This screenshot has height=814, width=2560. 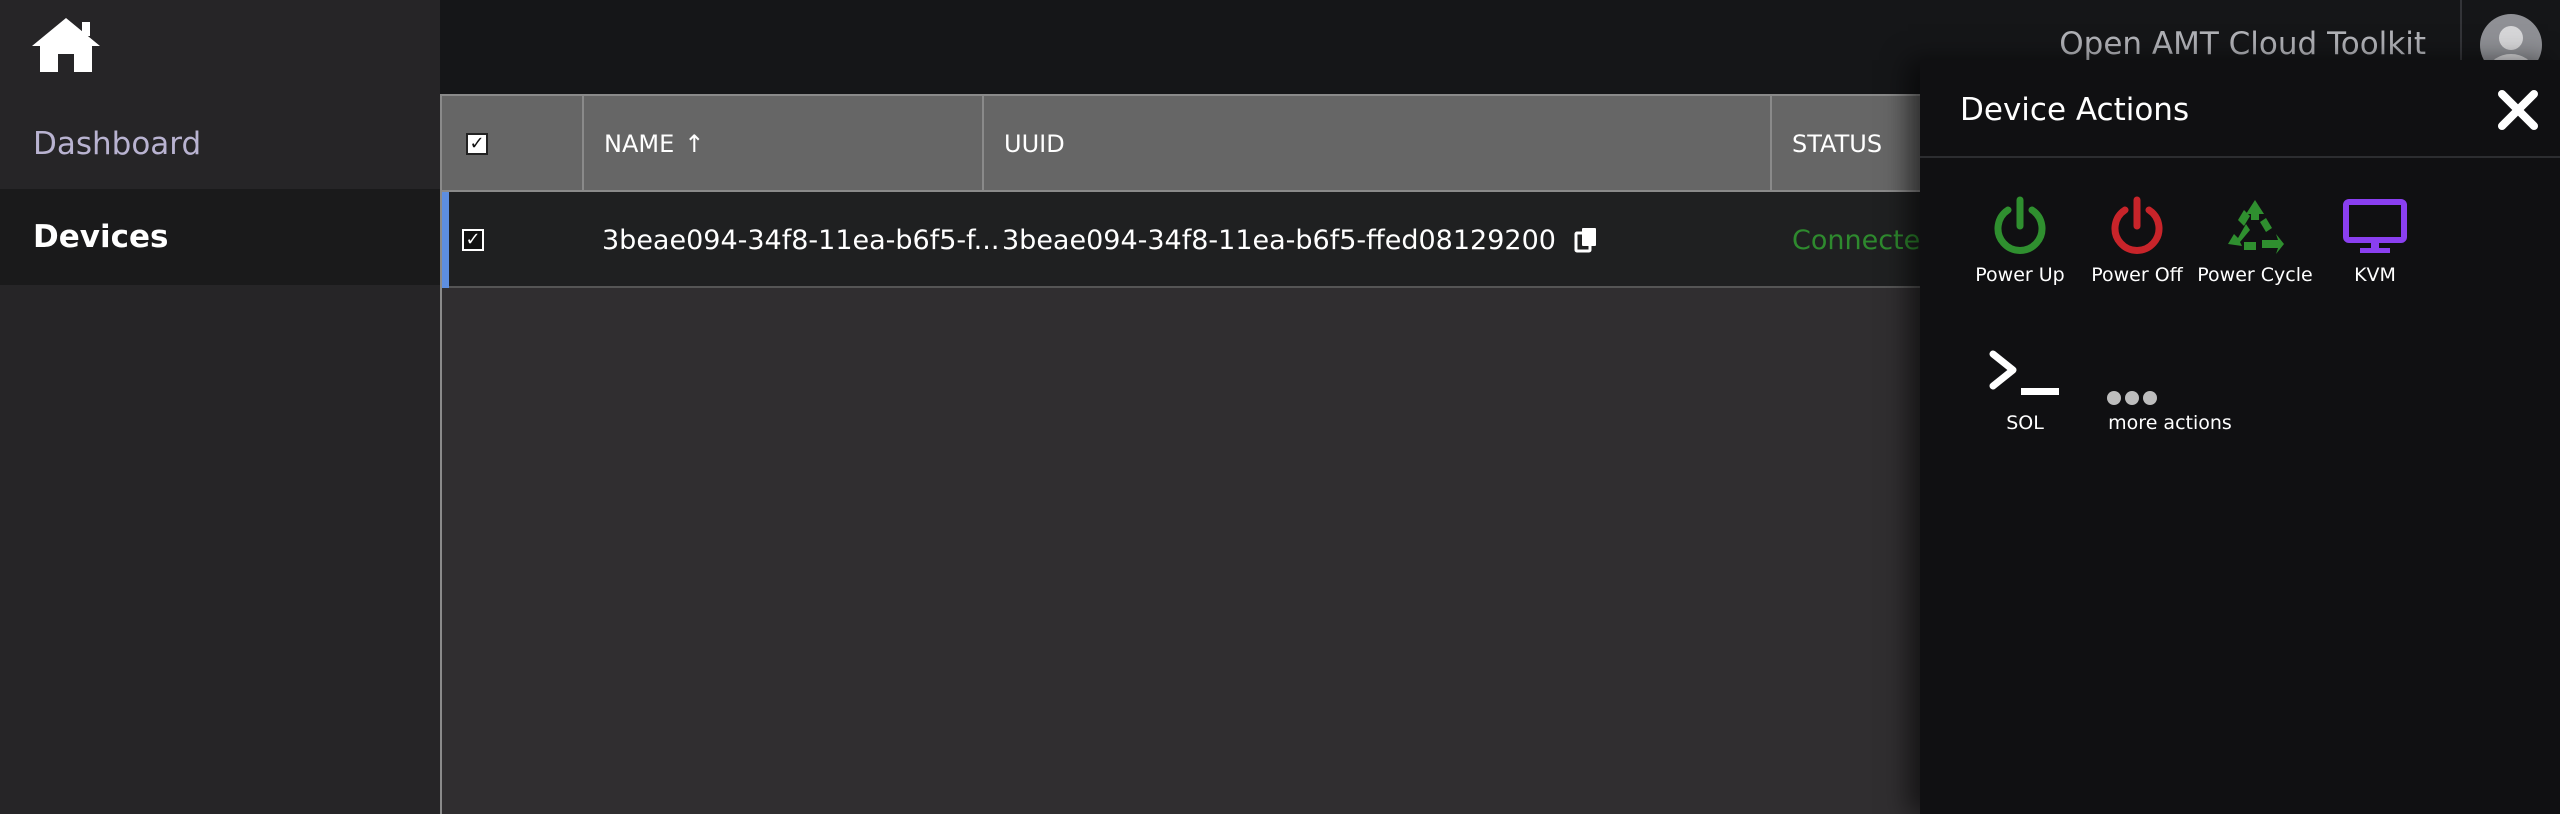 I want to click on column-header-label: NAME, so click(x=639, y=144).